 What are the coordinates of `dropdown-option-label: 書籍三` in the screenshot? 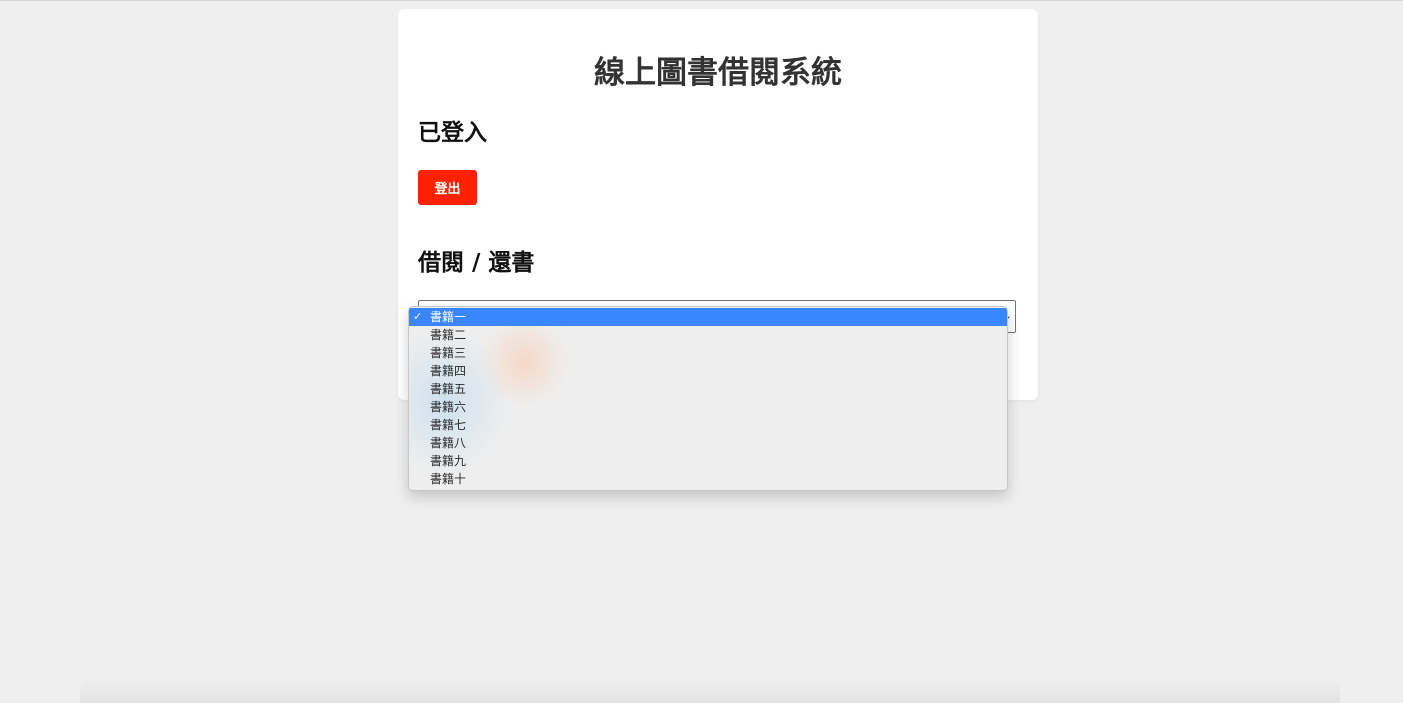 It's located at (448, 353).